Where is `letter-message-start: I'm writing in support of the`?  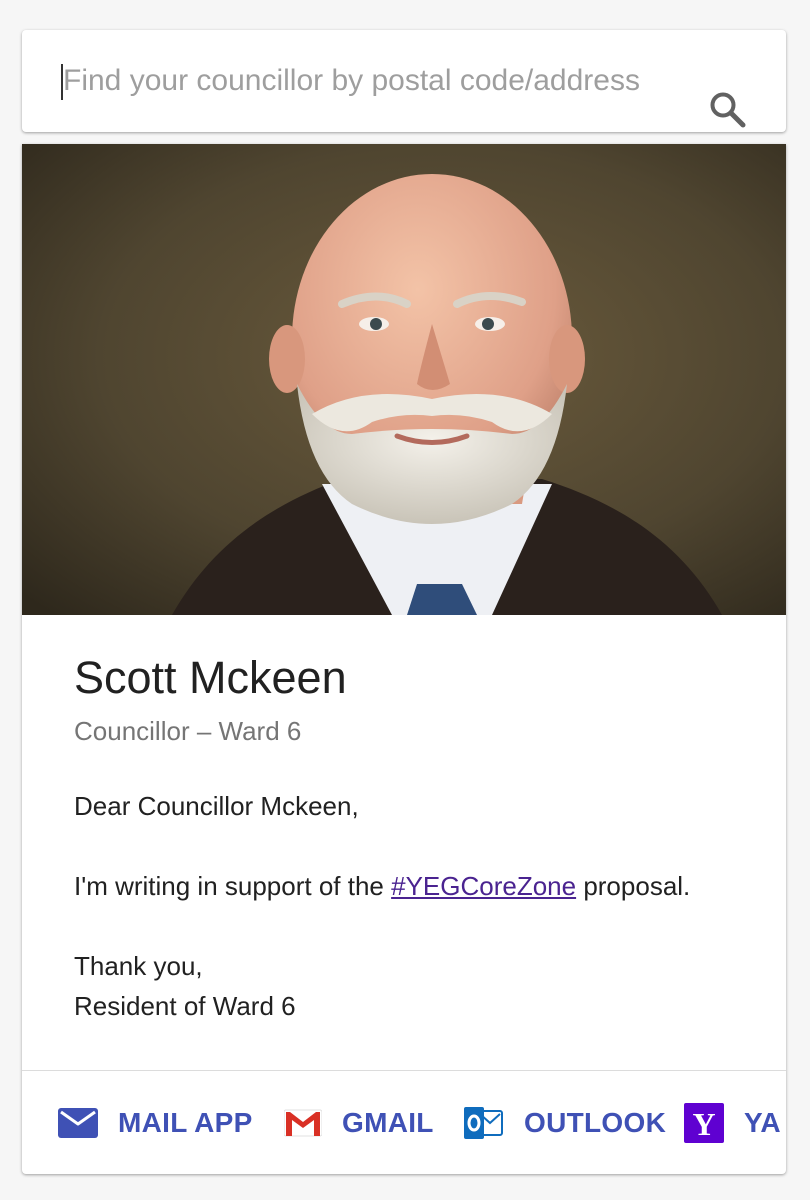 letter-message-start: I'm writing in support of the is located at coordinates (233, 886).